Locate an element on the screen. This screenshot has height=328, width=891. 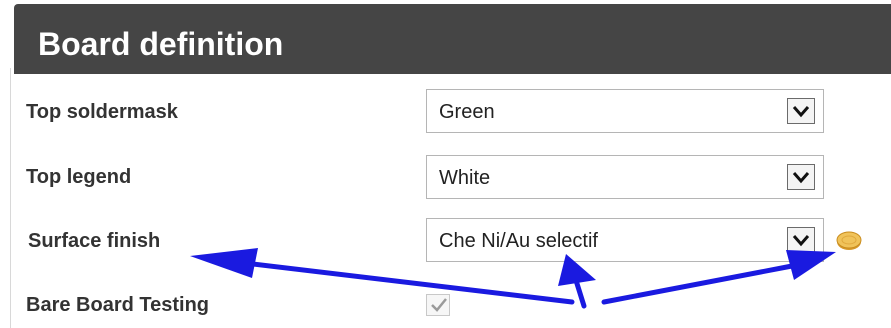
arrow-to-coin is located at coordinates (718, 277).